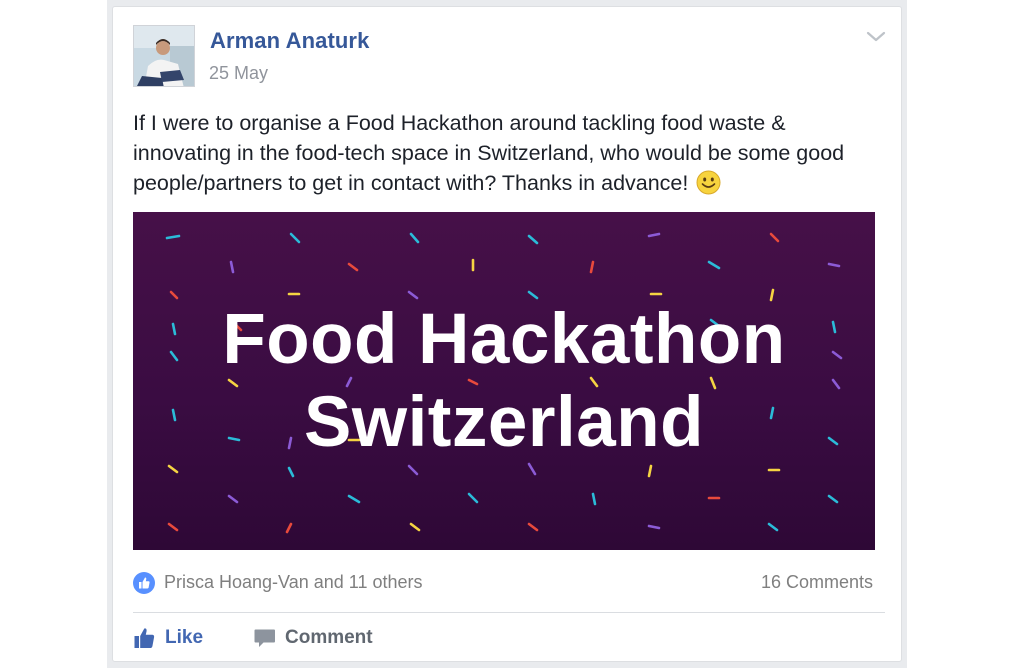 The width and height of the screenshot is (1016, 668). I want to click on thumbs-up-badge-icon, so click(144, 583).